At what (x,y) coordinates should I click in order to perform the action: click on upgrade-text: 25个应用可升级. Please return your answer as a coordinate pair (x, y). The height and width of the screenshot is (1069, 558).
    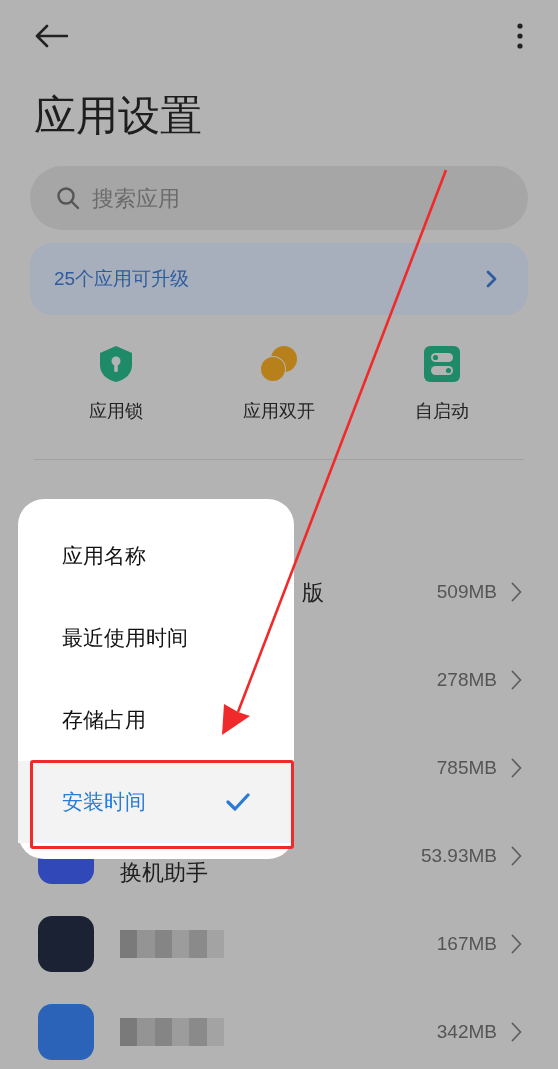
    Looking at the image, I should click on (122, 278).